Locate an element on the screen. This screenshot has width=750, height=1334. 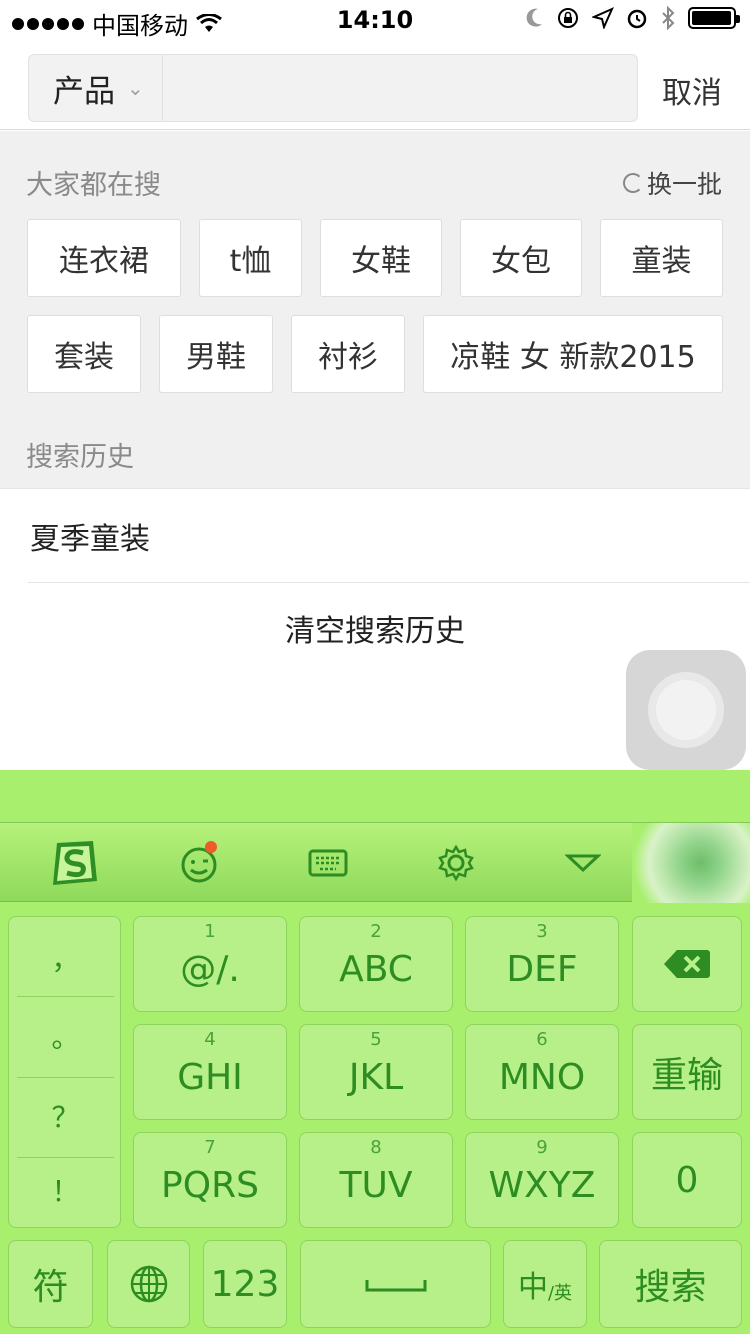
search-box: 产品 ⌄ is located at coordinates (333, 88).